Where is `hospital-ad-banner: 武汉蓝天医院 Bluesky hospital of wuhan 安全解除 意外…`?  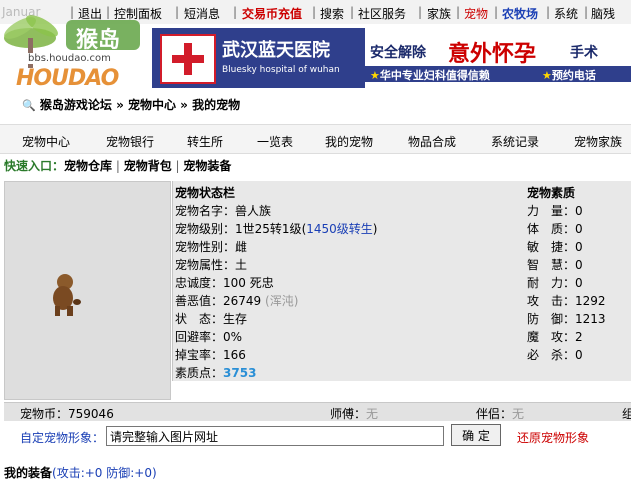 hospital-ad-banner: 武汉蓝天医院 Bluesky hospital of wuhan 安全解除 意外… is located at coordinates (391, 58).